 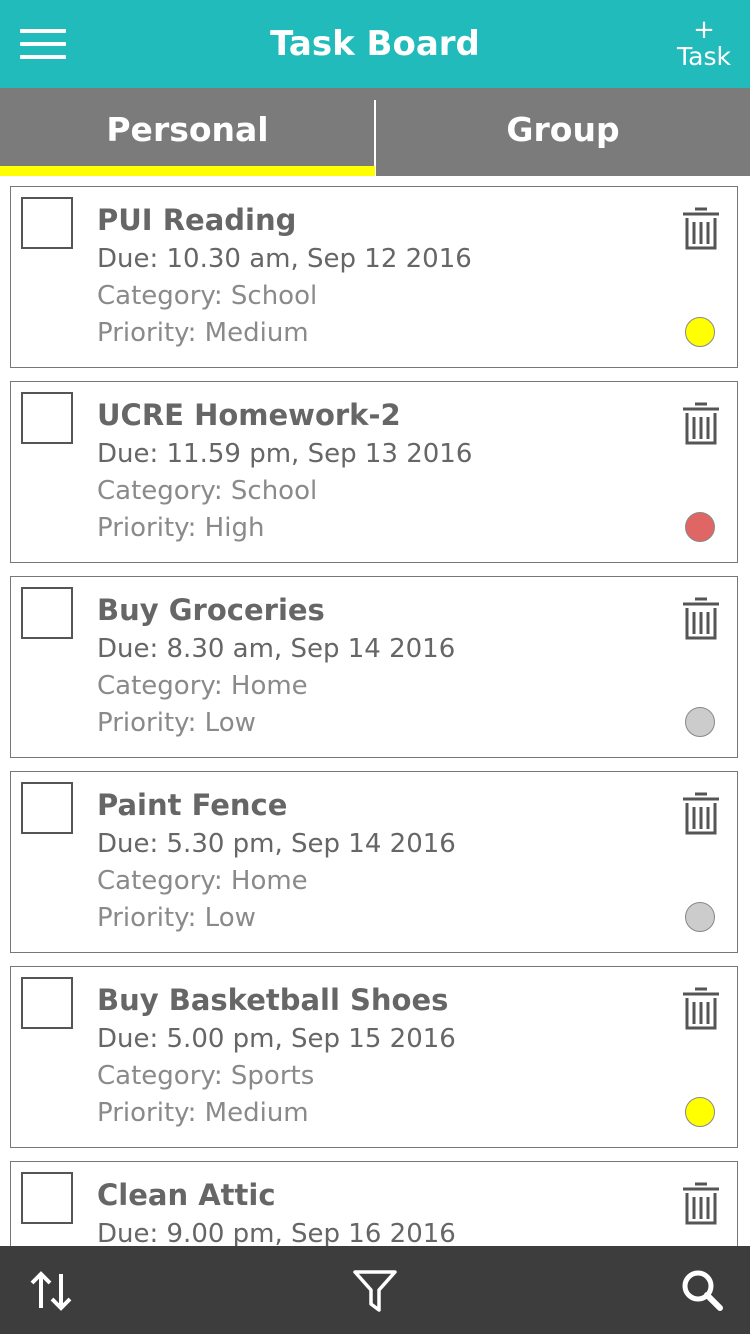 I want to click on tab-group: Group, so click(x=563, y=132).